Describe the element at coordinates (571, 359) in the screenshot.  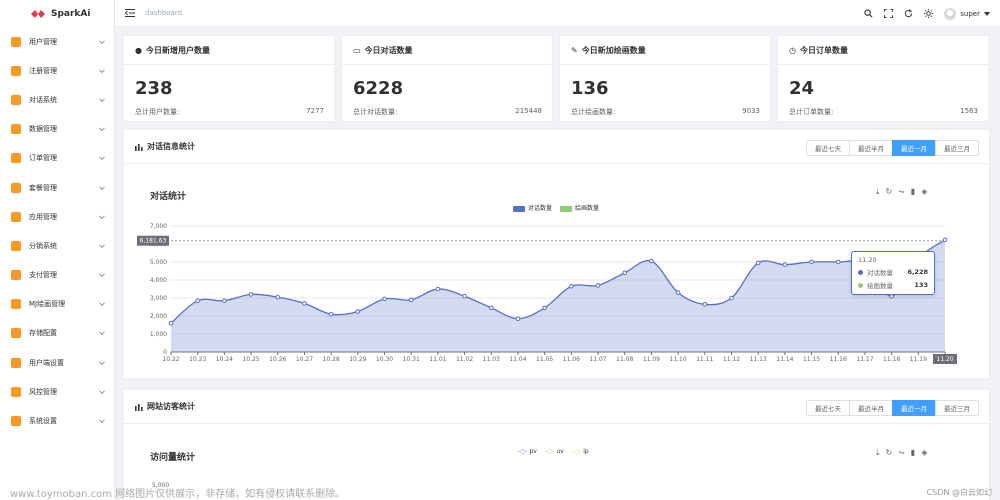
I see `x-tick-label: 11.06` at that location.